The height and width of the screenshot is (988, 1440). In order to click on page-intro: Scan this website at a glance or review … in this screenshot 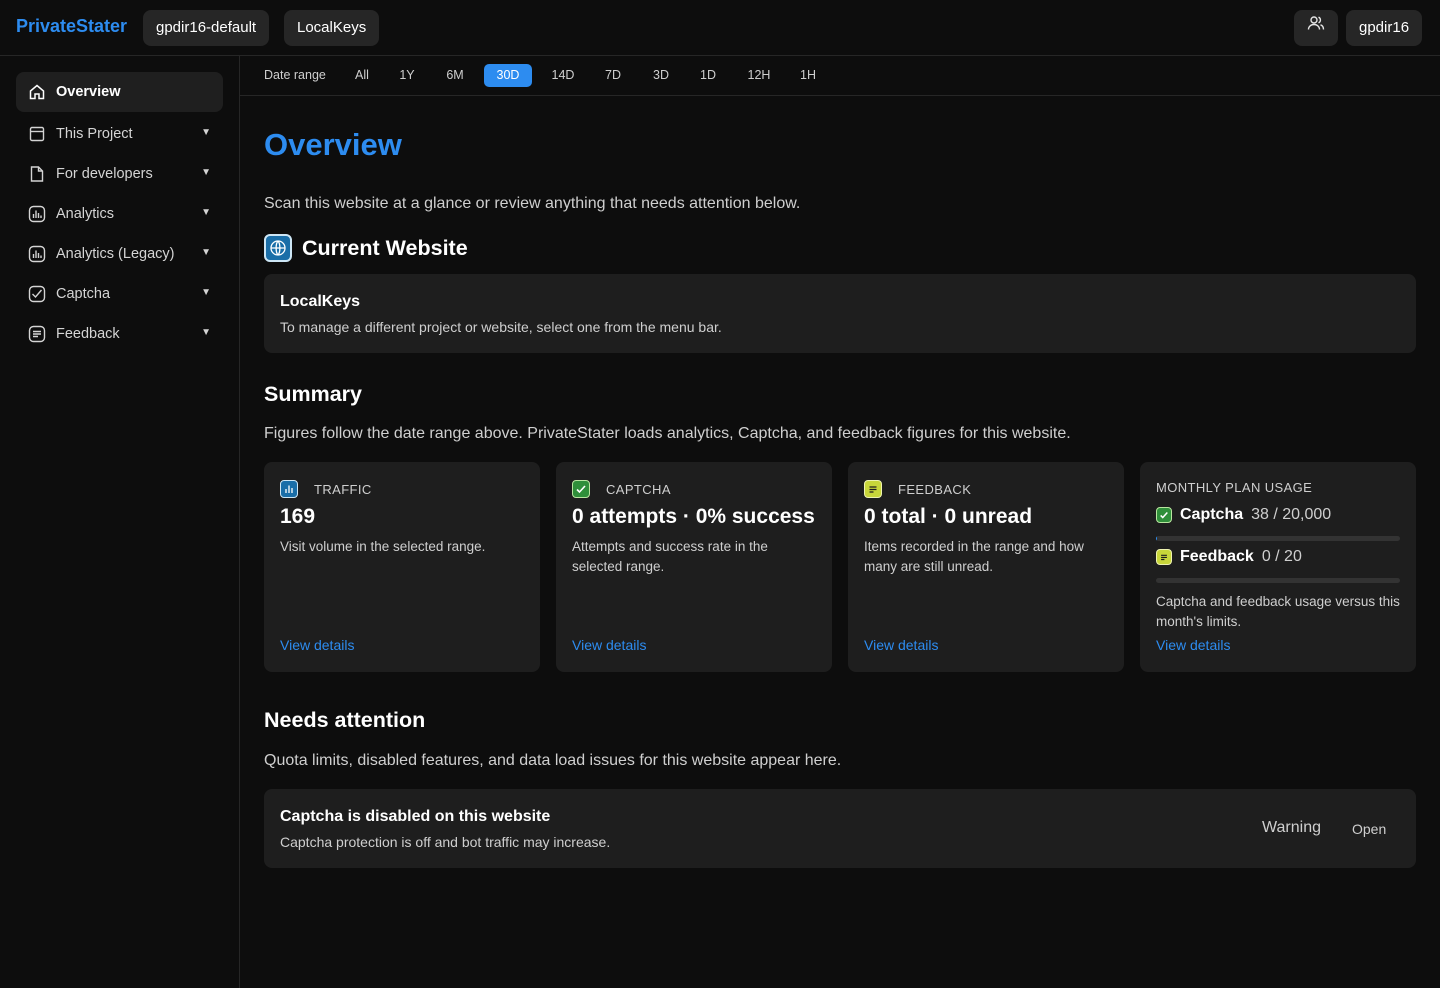, I will do `click(532, 203)`.